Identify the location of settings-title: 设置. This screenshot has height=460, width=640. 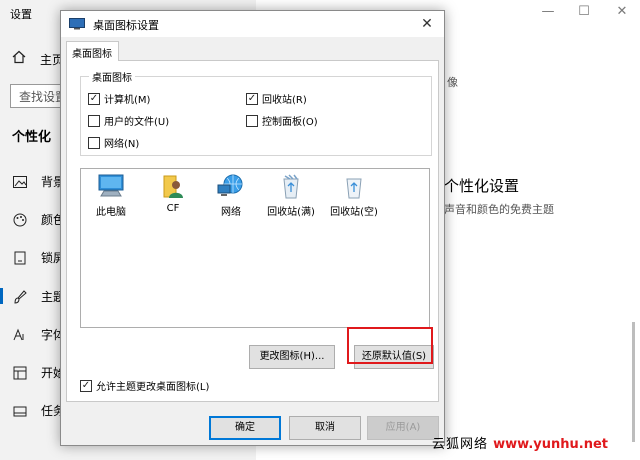
(21, 14).